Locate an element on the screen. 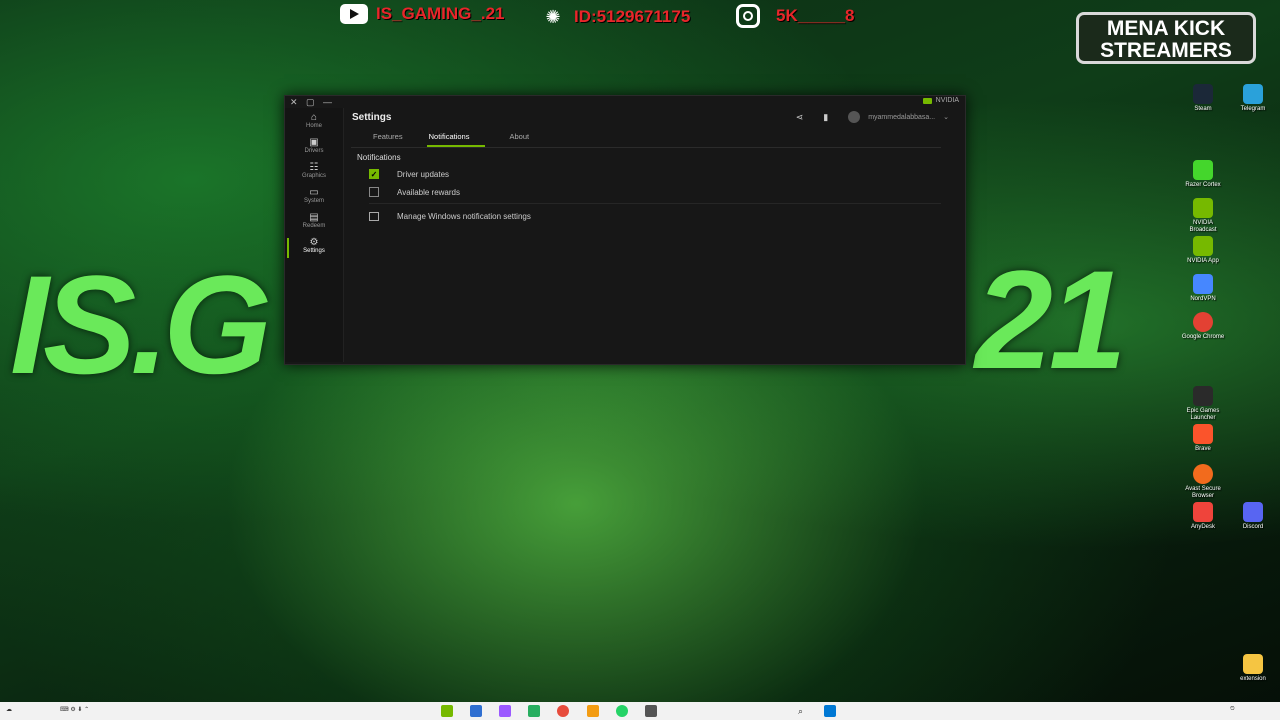 Image resolution: width=1280 pixels, height=720 pixels. nav-item-graphics: ☷ Graphics is located at coordinates (314, 174).